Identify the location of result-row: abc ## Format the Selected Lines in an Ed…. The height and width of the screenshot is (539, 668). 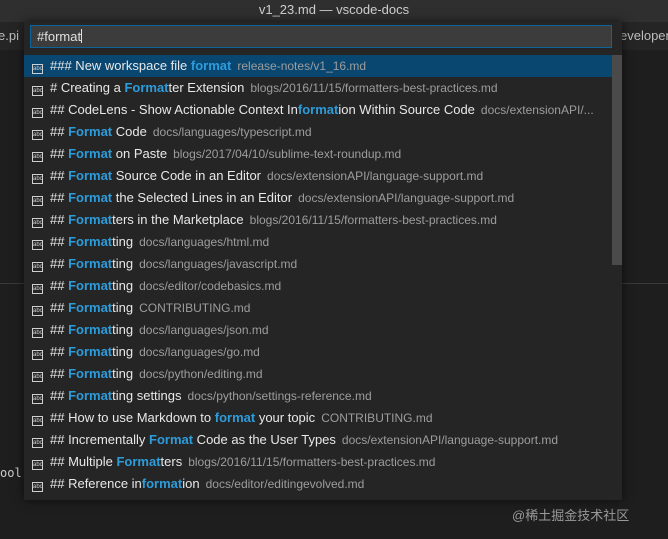
(318, 198).